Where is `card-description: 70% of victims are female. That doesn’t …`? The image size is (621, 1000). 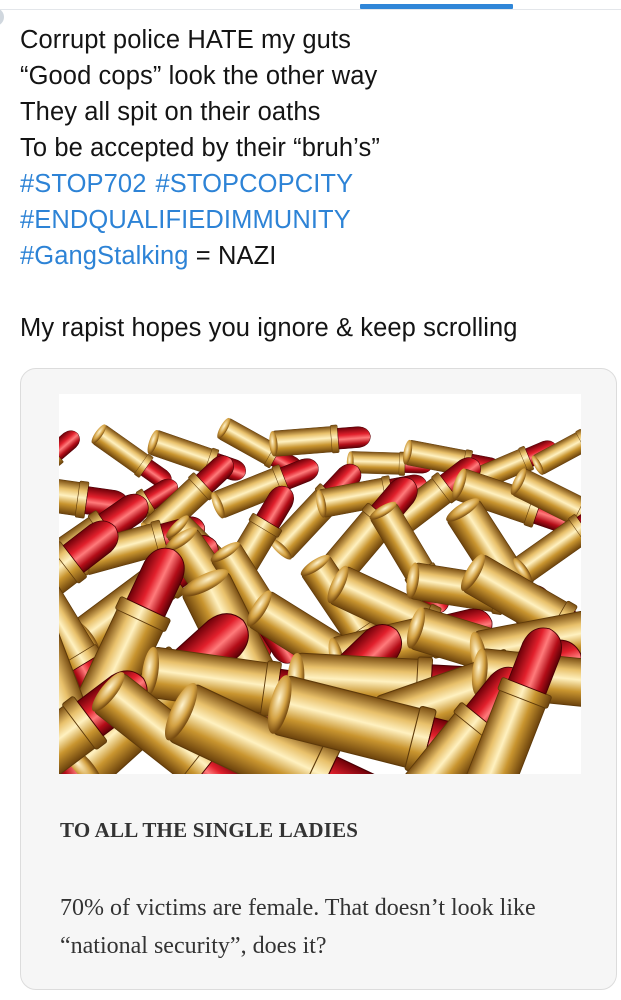 card-description: 70% of victims are female. That doesn’t … is located at coordinates (298, 927).